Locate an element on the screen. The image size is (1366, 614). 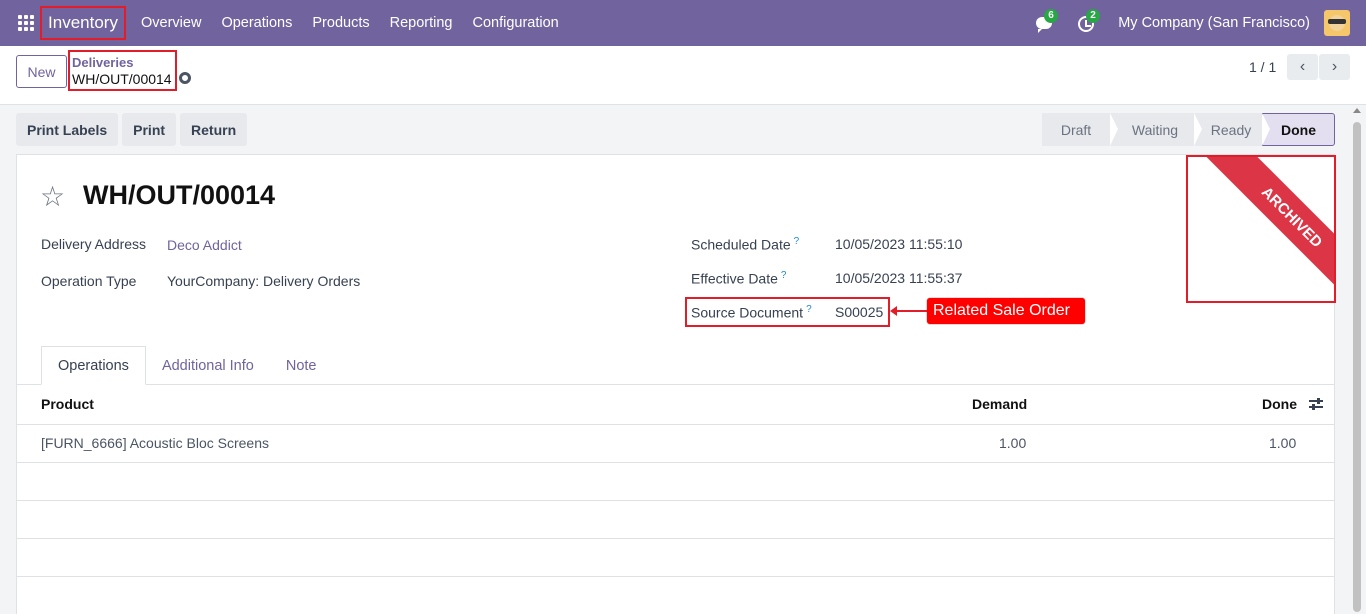
stage-done: Done is located at coordinates (1298, 129).